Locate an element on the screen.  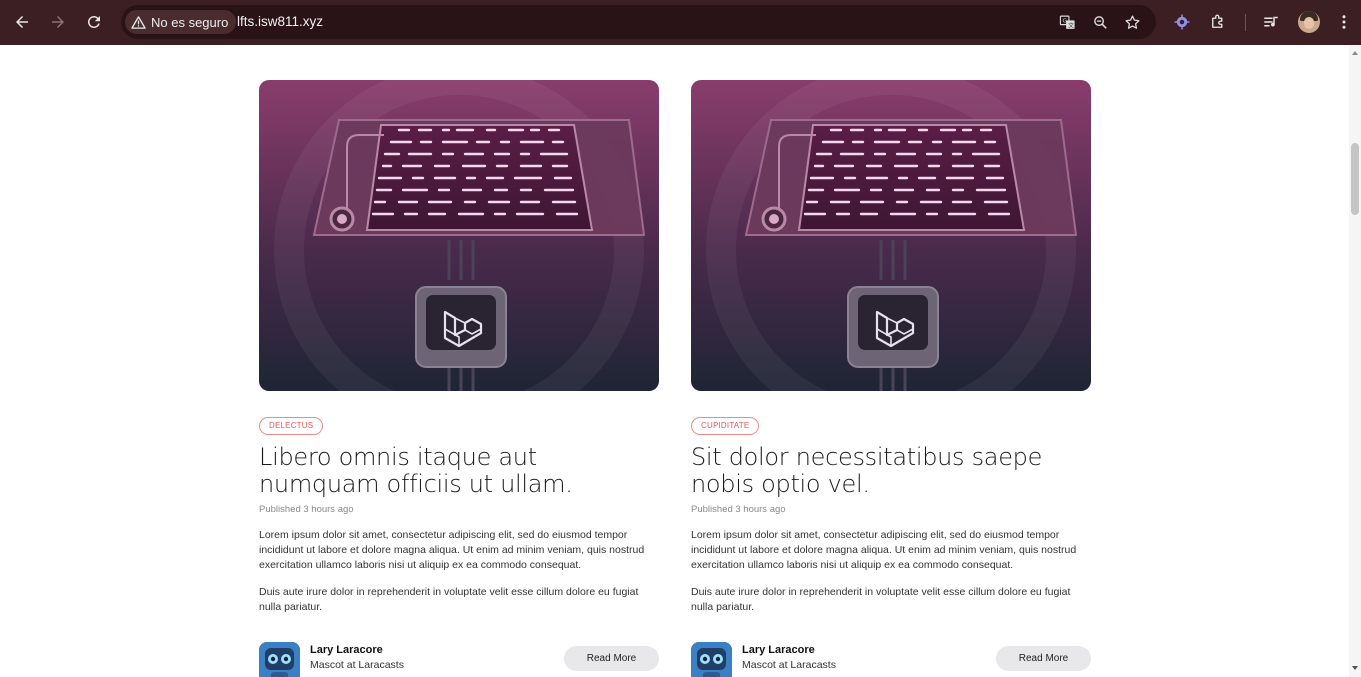
toolbar-separator is located at coordinates (1245, 22).